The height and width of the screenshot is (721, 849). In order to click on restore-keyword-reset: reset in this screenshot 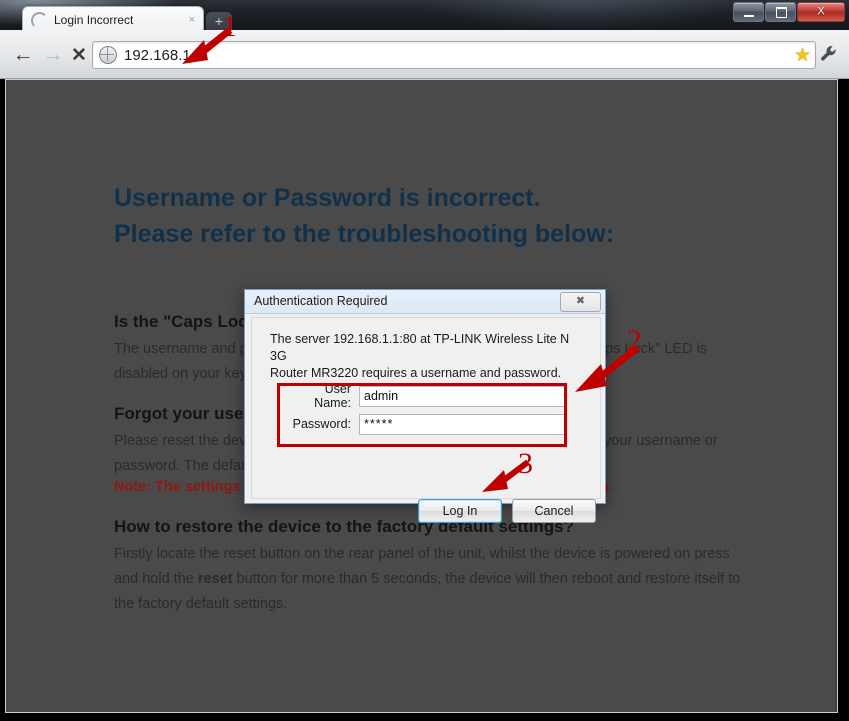, I will do `click(215, 579)`.